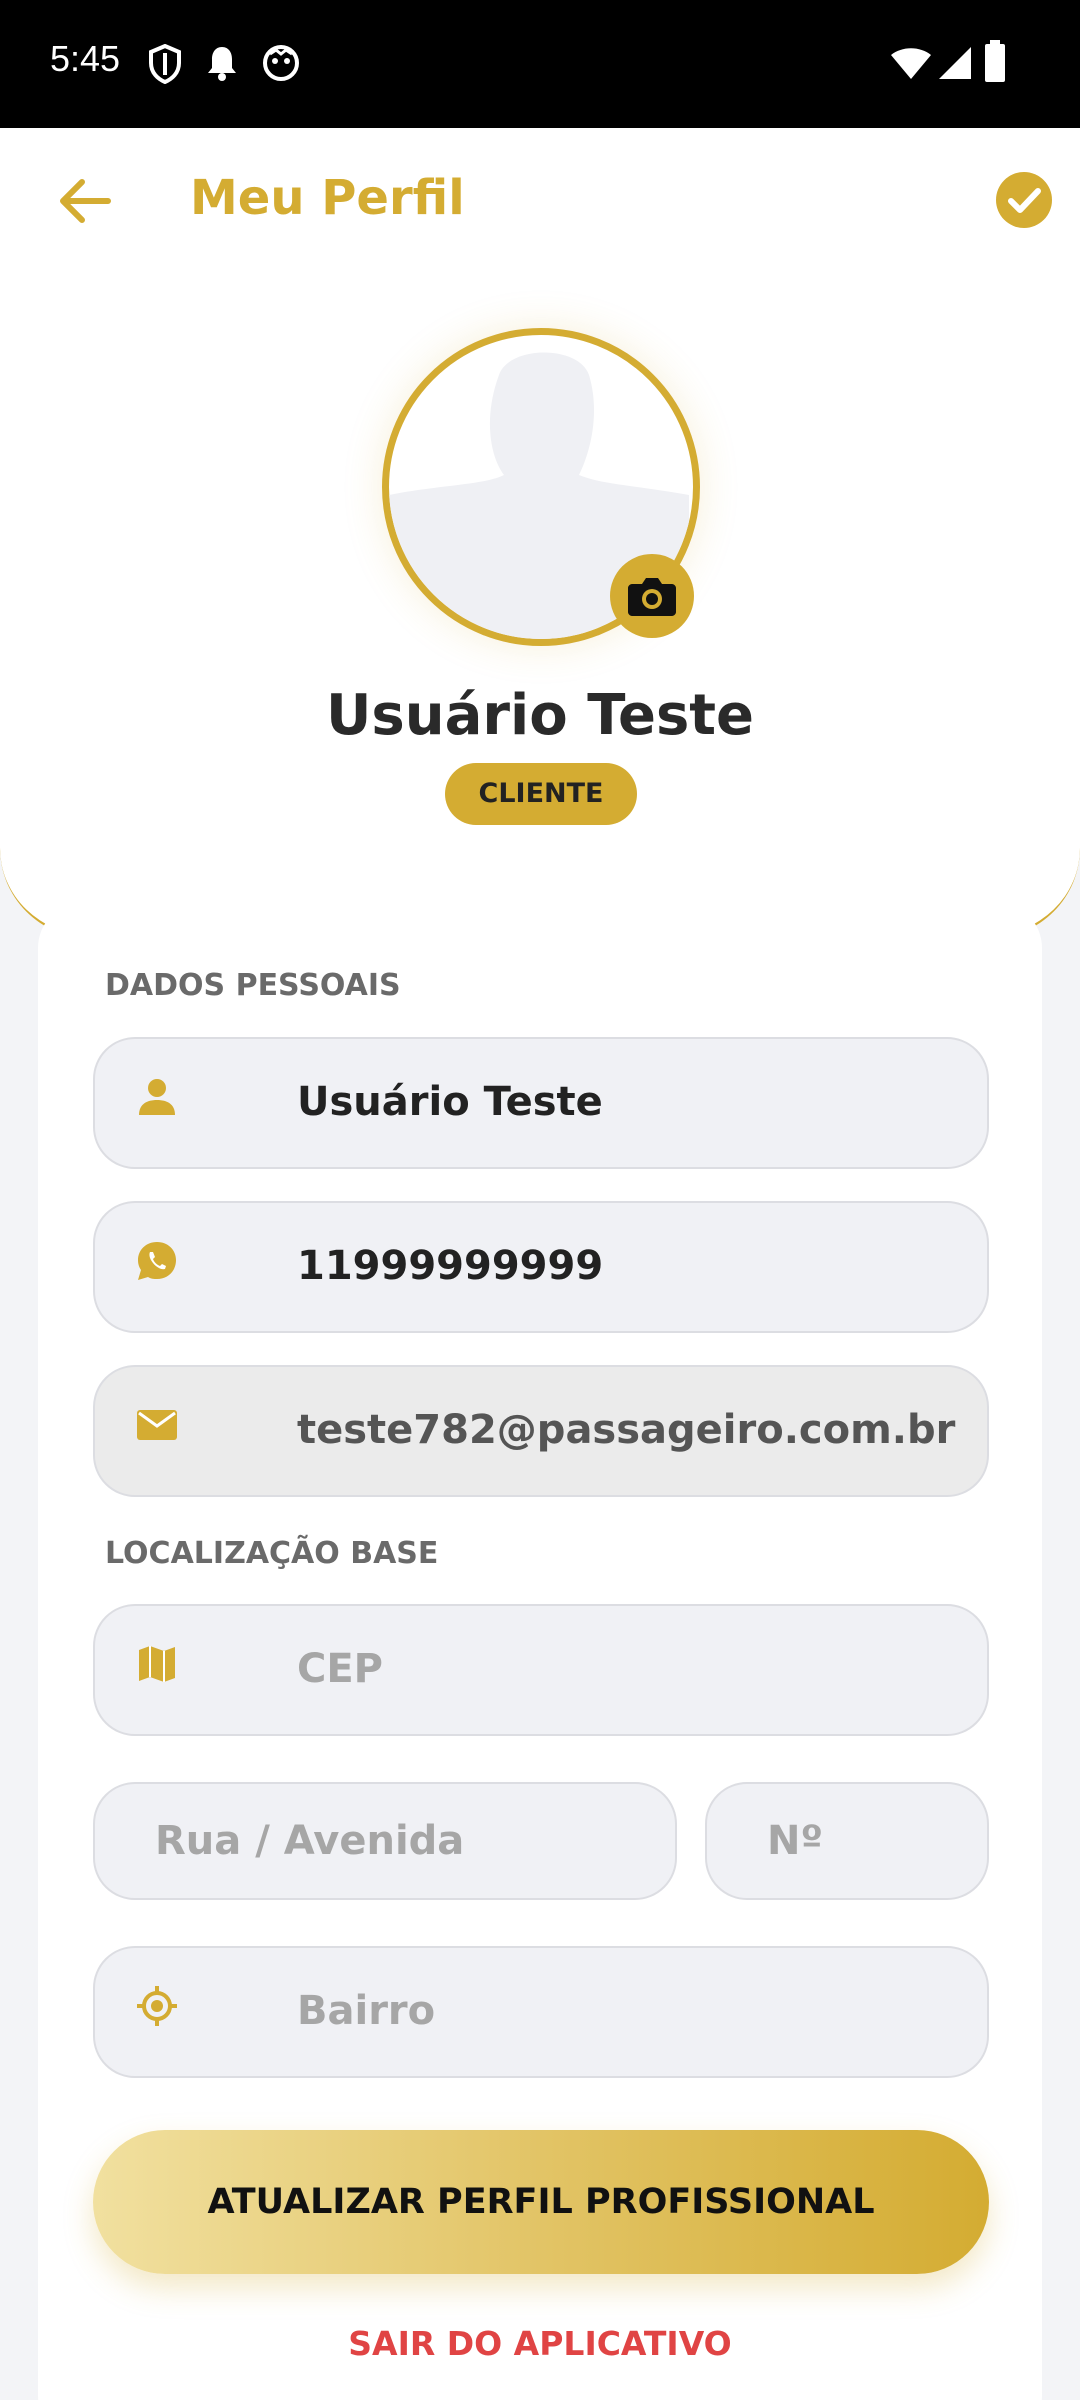  I want to click on camera-icon, so click(652, 597).